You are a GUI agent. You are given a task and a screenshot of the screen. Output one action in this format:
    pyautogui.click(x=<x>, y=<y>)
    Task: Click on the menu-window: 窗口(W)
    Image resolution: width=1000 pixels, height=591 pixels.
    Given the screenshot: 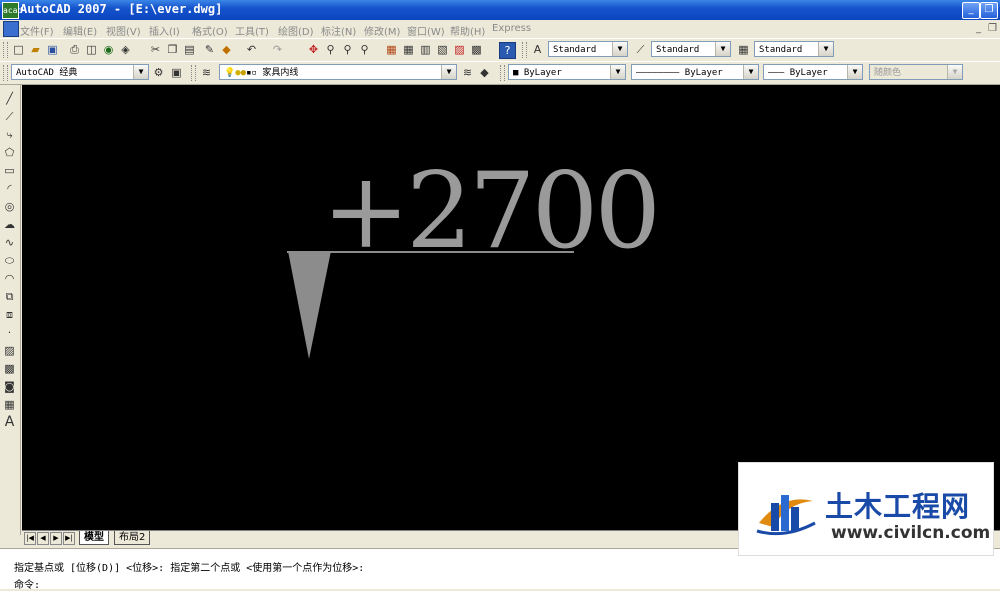 What is the action you would take?
    pyautogui.click(x=426, y=30)
    